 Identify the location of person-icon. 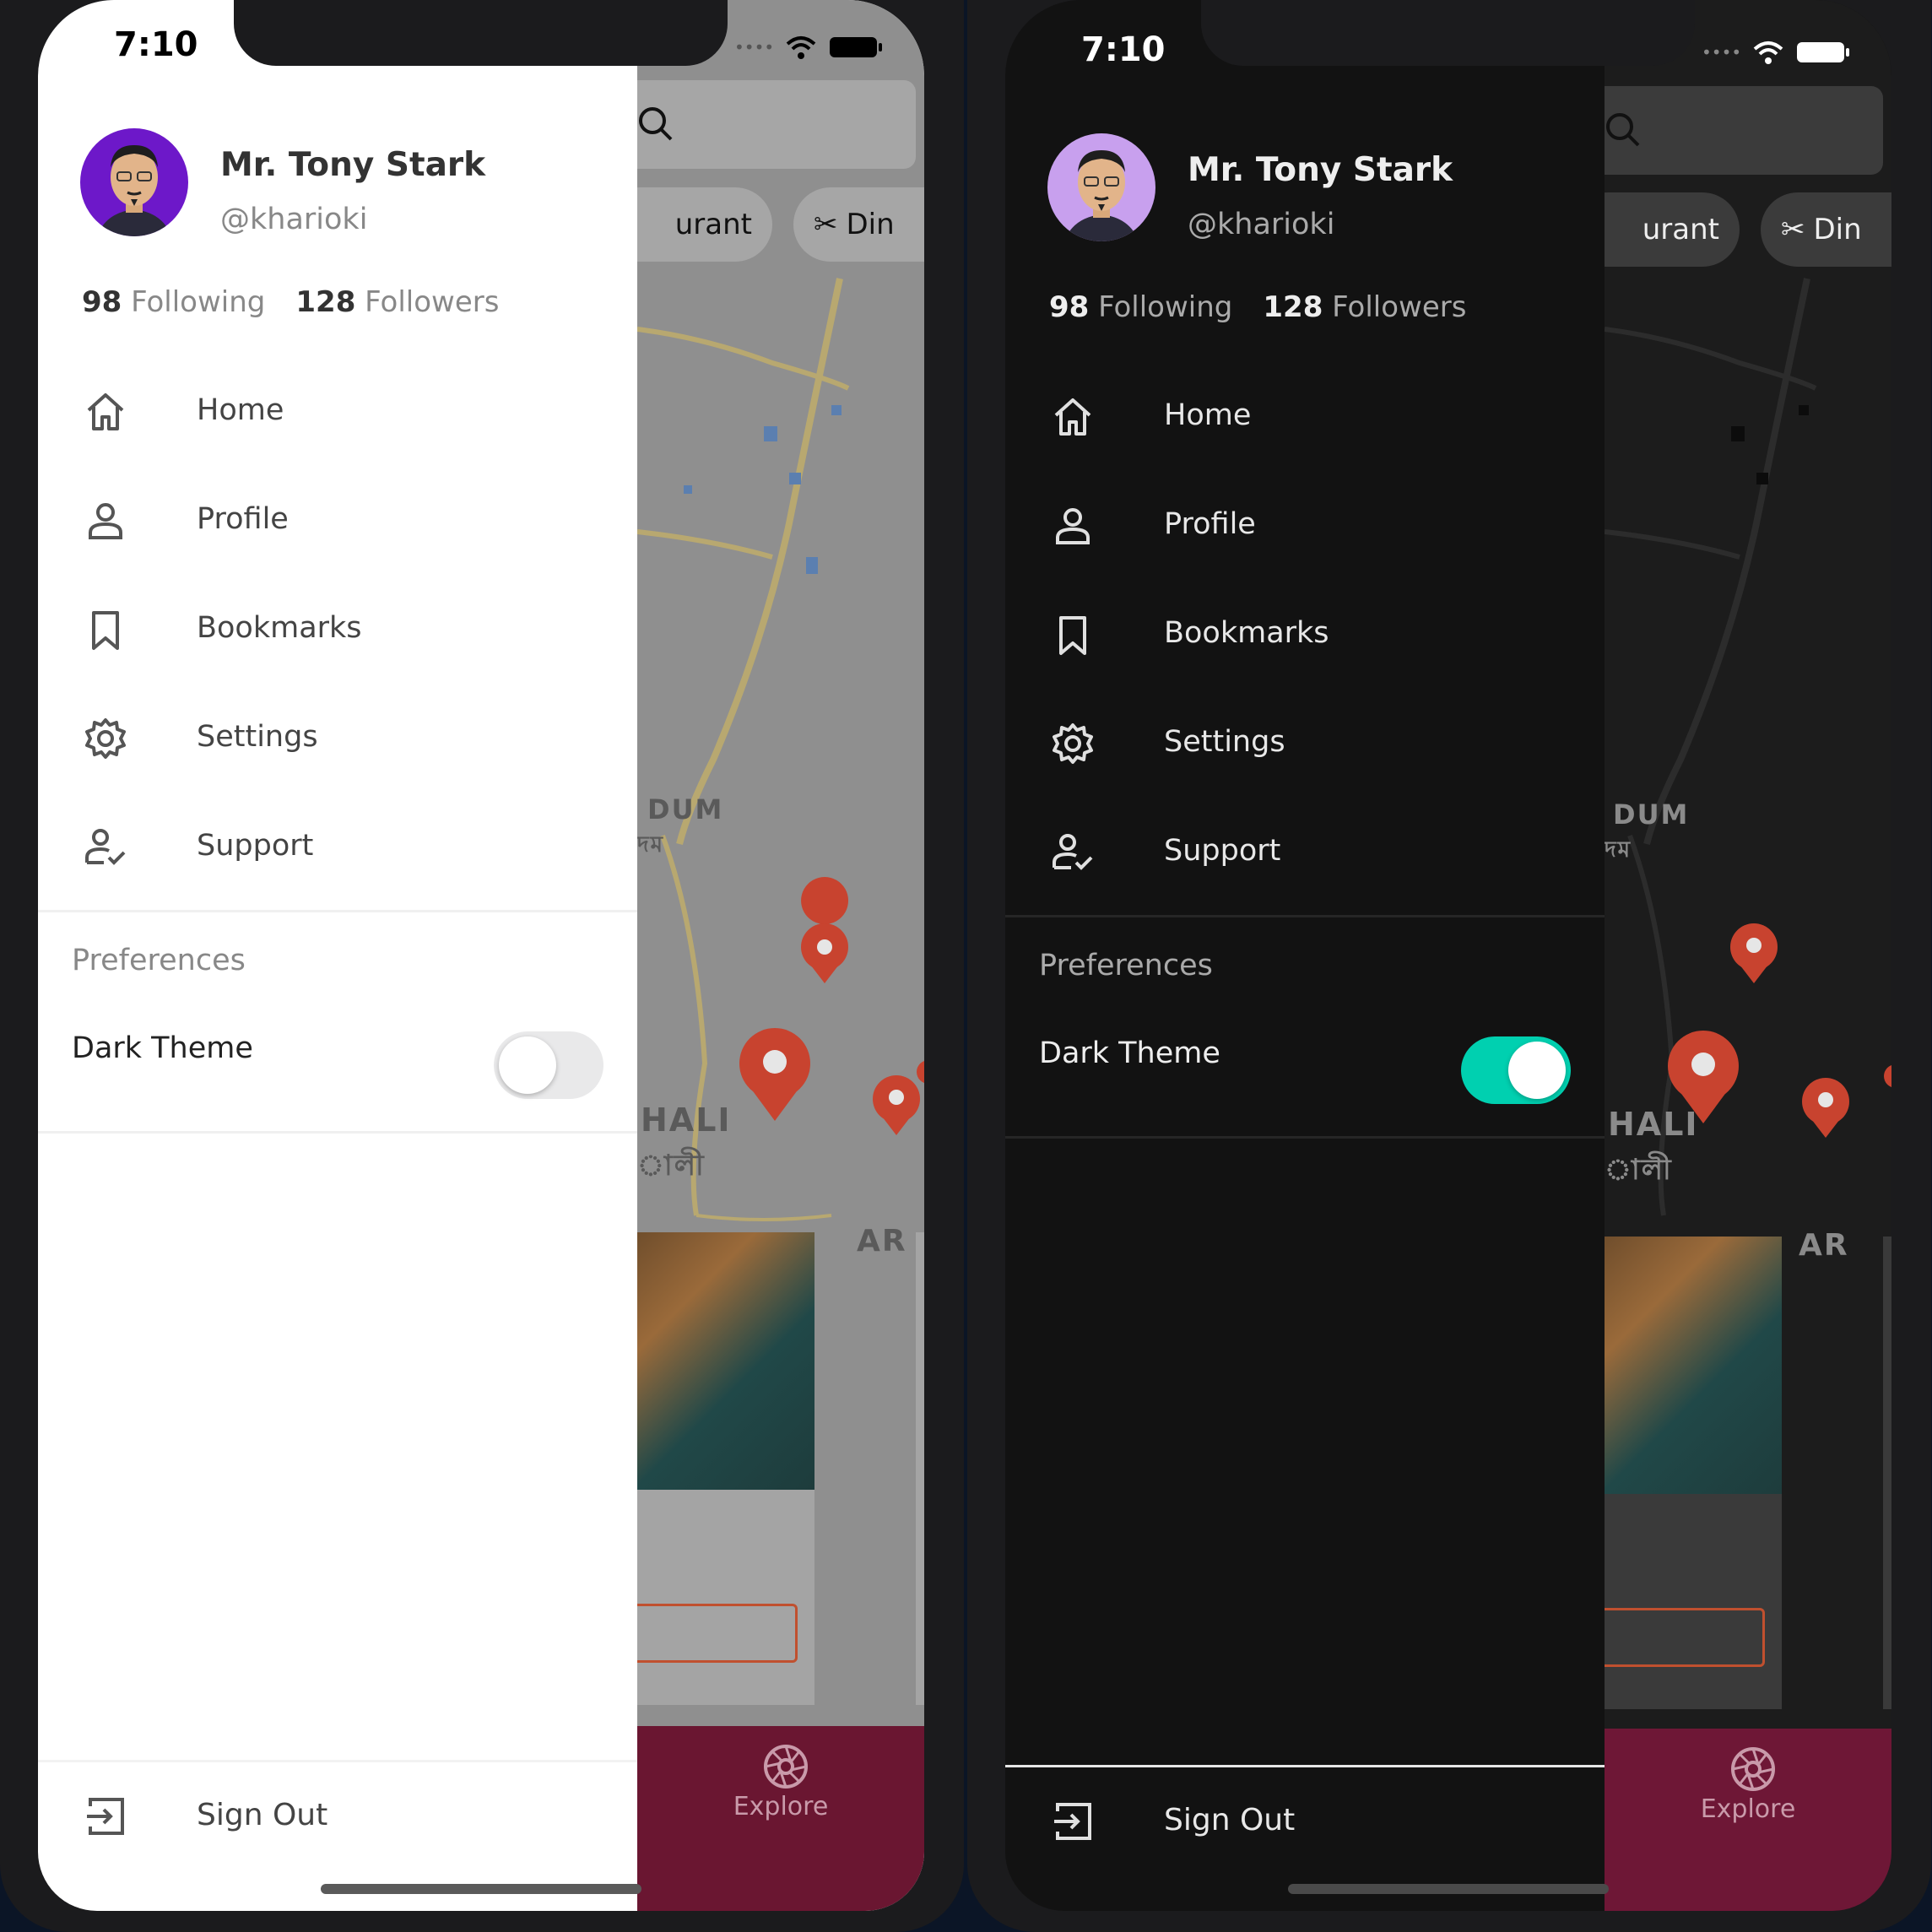
(1073, 526).